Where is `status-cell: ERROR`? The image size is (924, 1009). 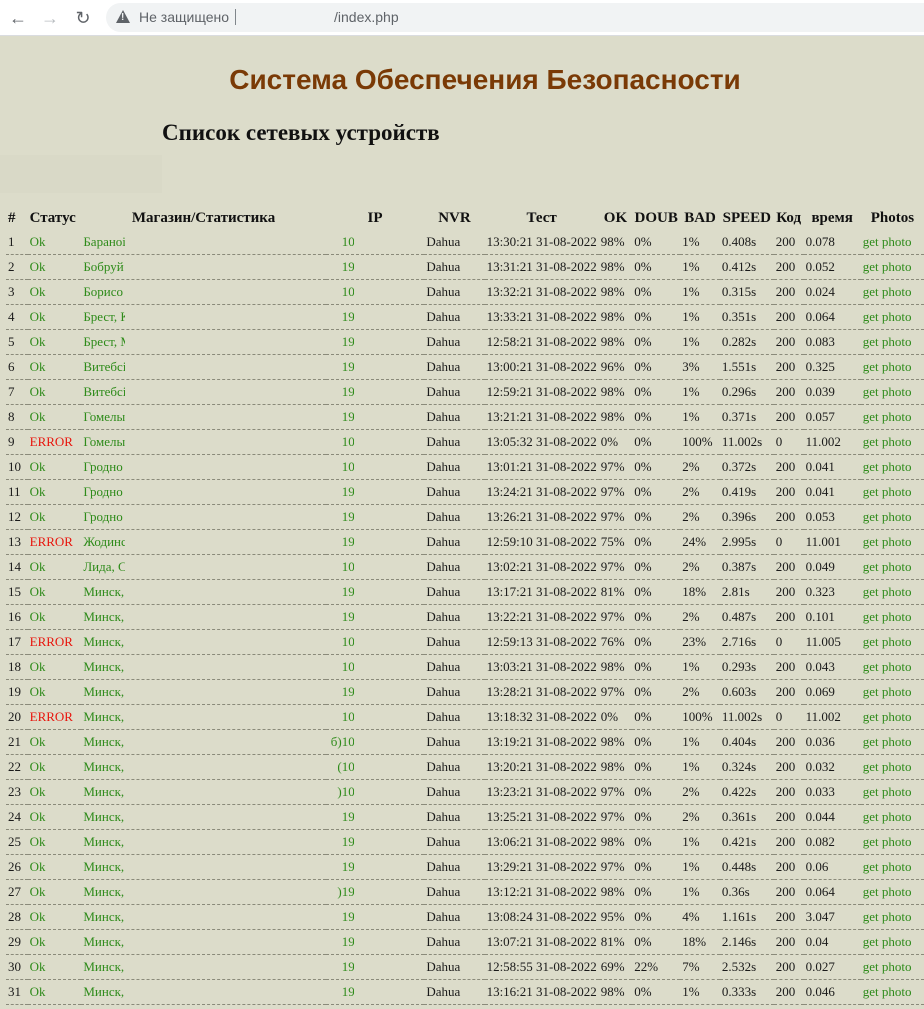 status-cell: ERROR is located at coordinates (54, 542).